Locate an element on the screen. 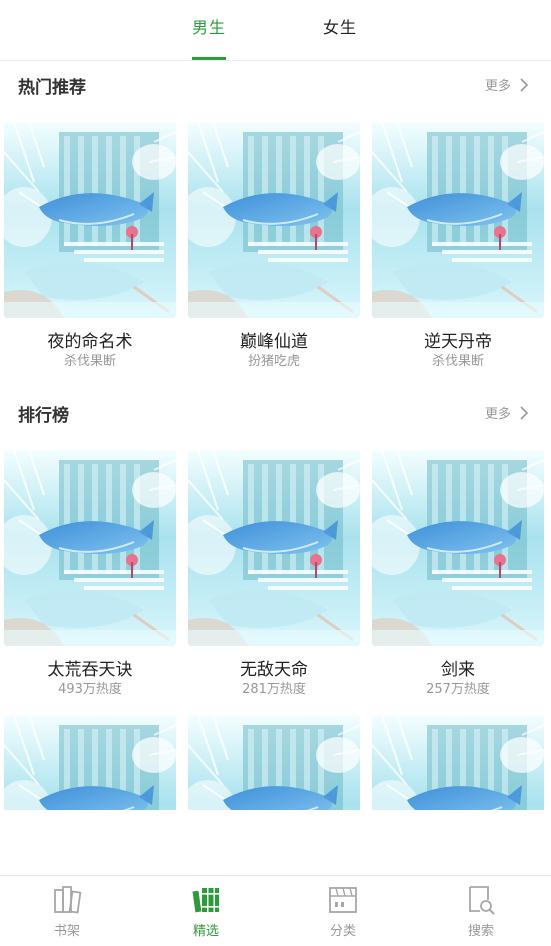 The width and height of the screenshot is (551, 946). book-heat: 493万热度 is located at coordinates (90, 689).